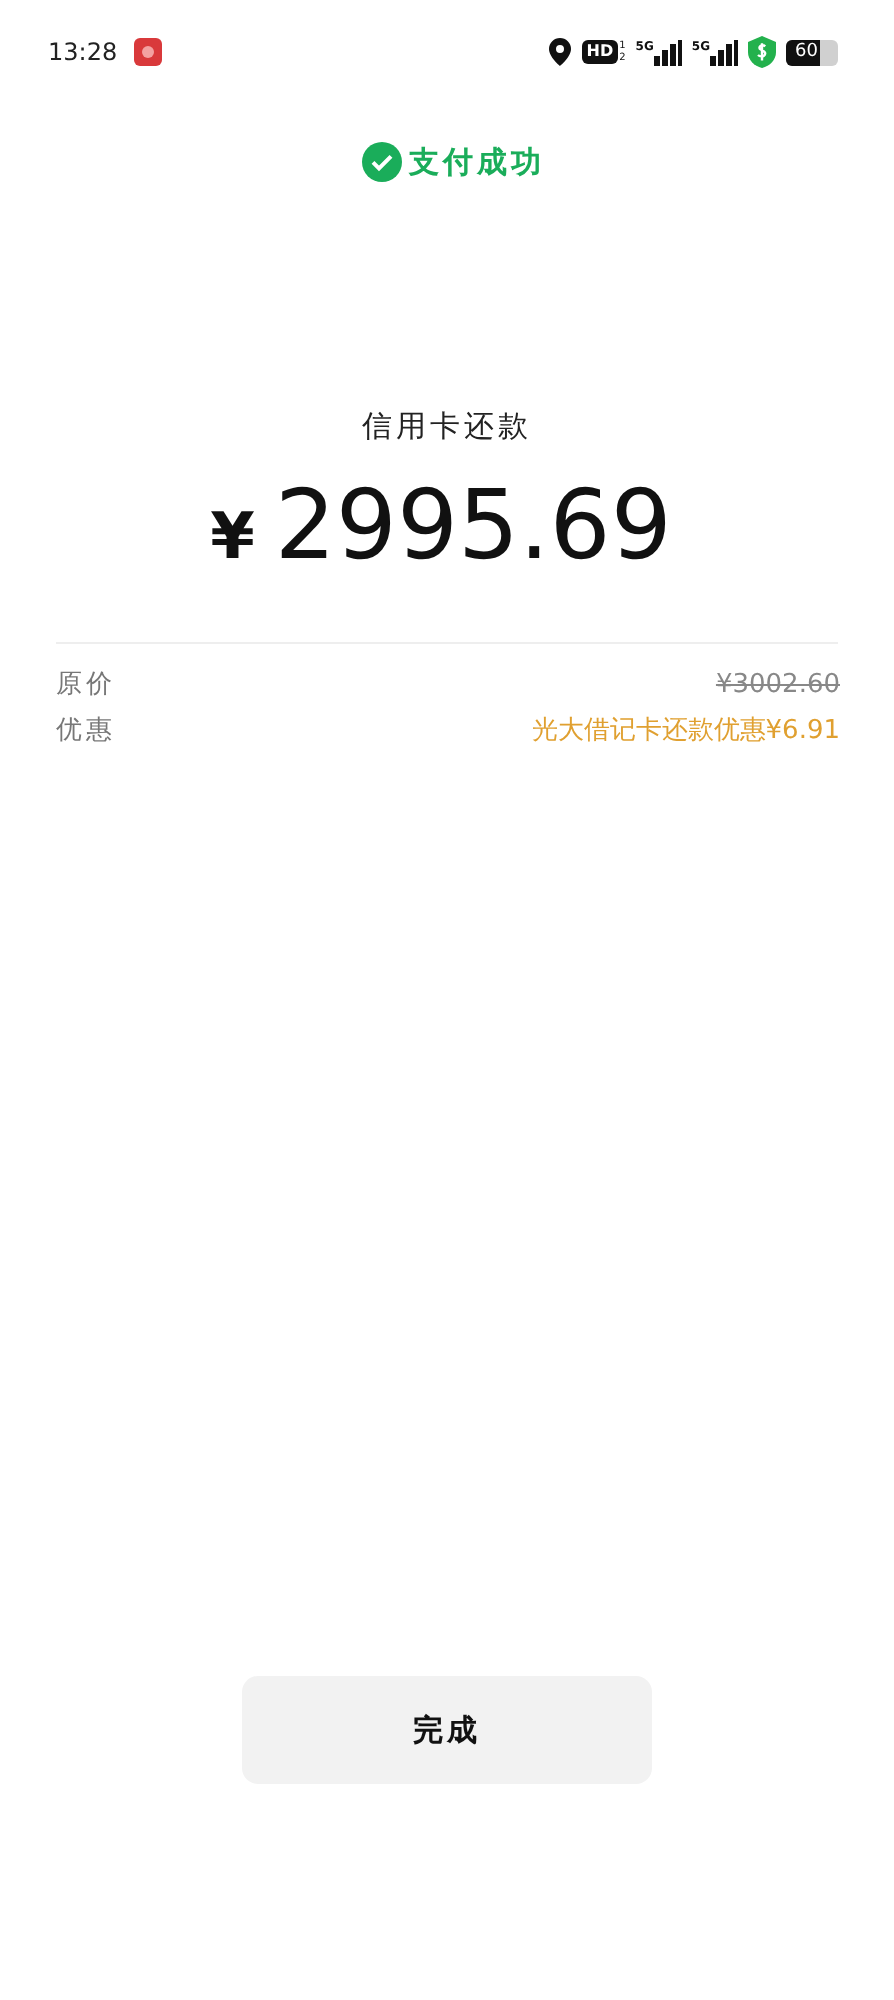  Describe the element at coordinates (685, 731) in the screenshot. I see `discount-value: 光大借记卡还款优惠¥6.91` at that location.